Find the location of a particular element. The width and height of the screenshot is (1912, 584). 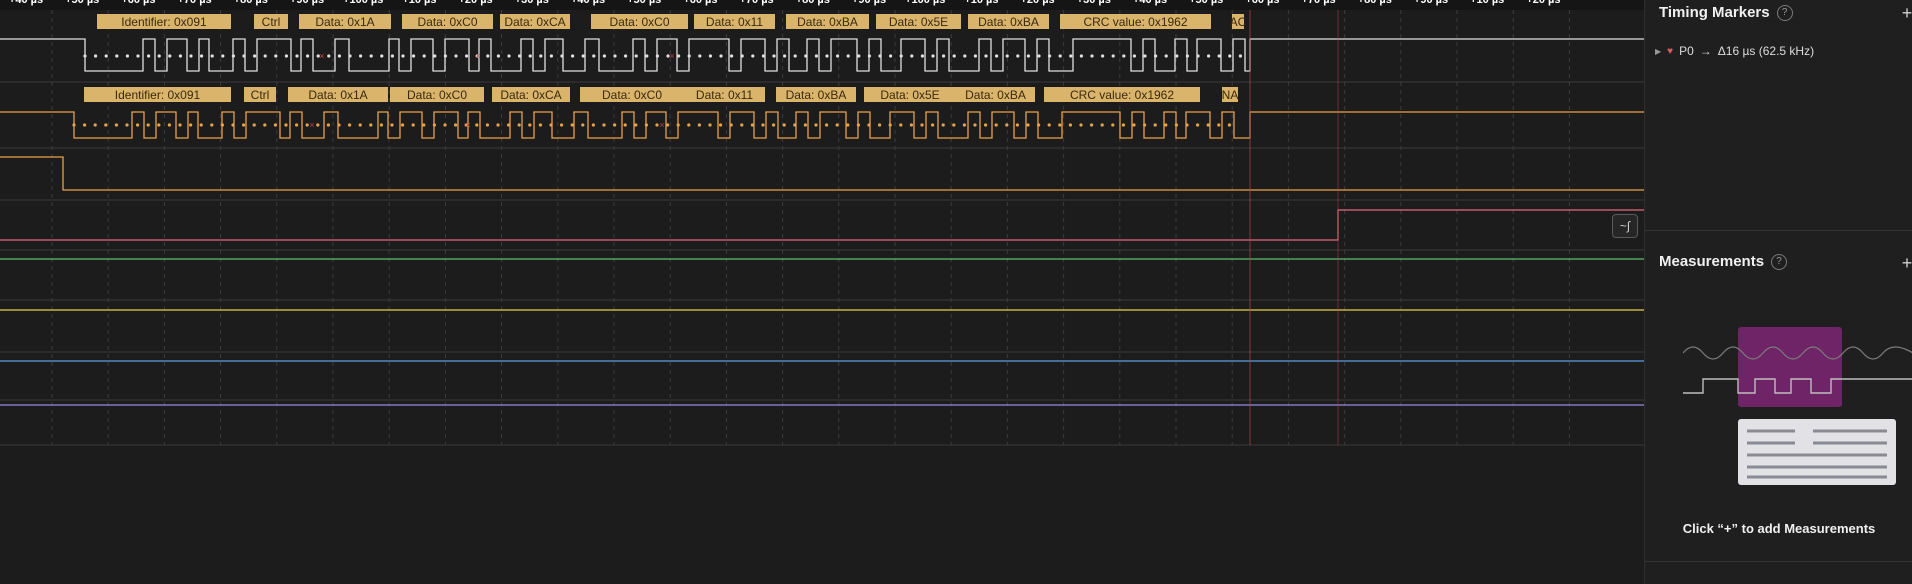

ch0-frame-label: Data: 0xC0 is located at coordinates (447, 22).